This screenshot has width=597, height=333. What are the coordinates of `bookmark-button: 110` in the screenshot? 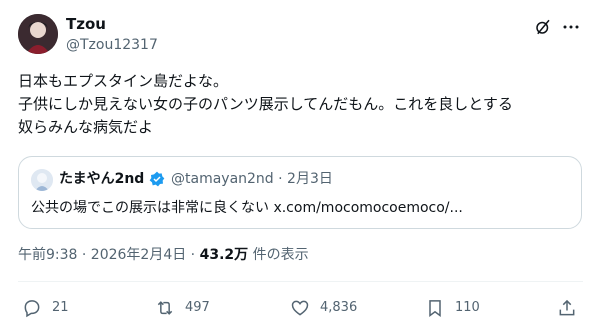 It's located at (452, 308).